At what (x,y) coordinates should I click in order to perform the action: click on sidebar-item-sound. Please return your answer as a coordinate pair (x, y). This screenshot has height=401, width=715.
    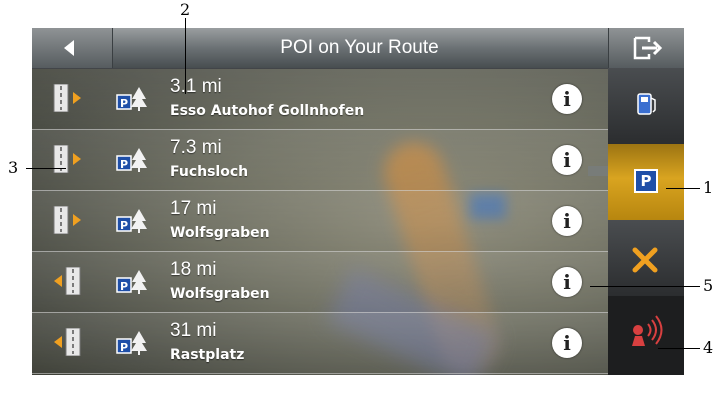
    Looking at the image, I should click on (646, 335).